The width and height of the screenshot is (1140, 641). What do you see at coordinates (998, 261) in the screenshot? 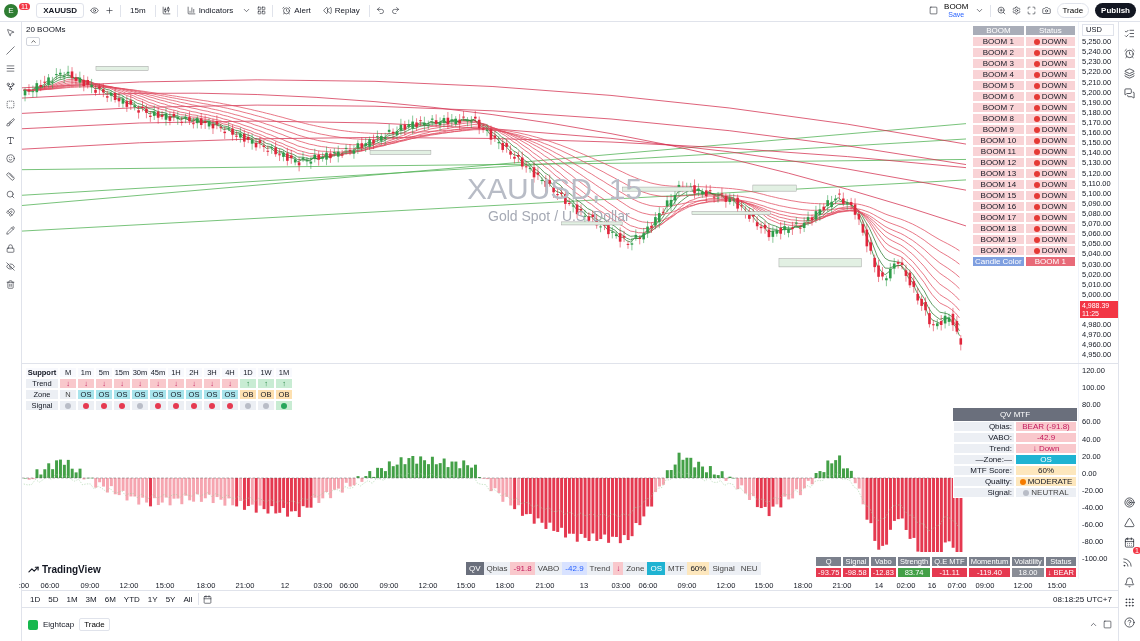
I see `table-cell: Candle Color` at bounding box center [998, 261].